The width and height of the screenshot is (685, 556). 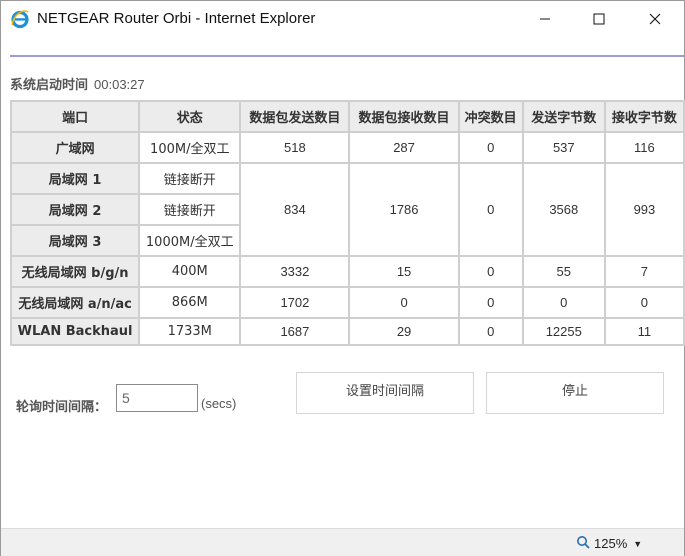 I want to click on status-cell: 1000M/全双工, so click(x=190, y=240).